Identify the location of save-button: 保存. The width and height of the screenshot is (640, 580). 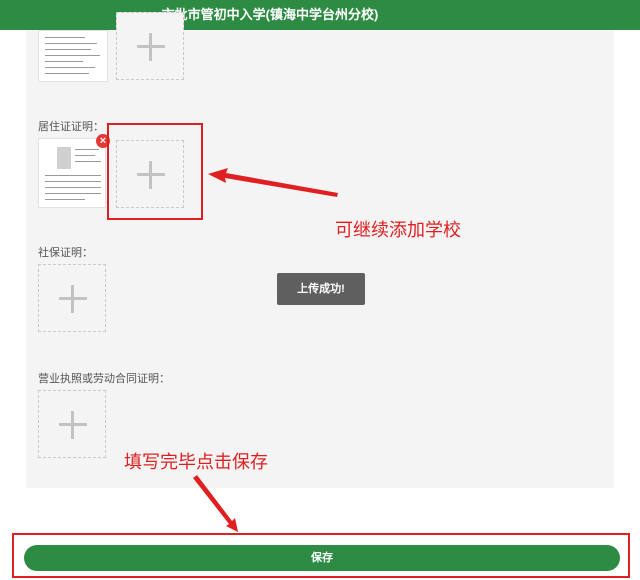
(322, 558).